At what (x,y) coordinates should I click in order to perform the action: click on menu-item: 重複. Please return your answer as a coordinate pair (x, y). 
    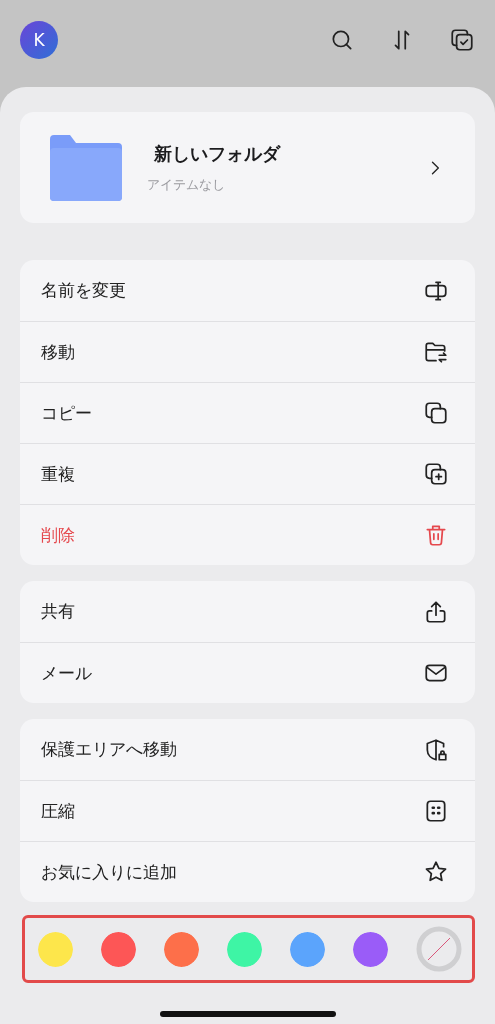
    Looking at the image, I should click on (247, 473).